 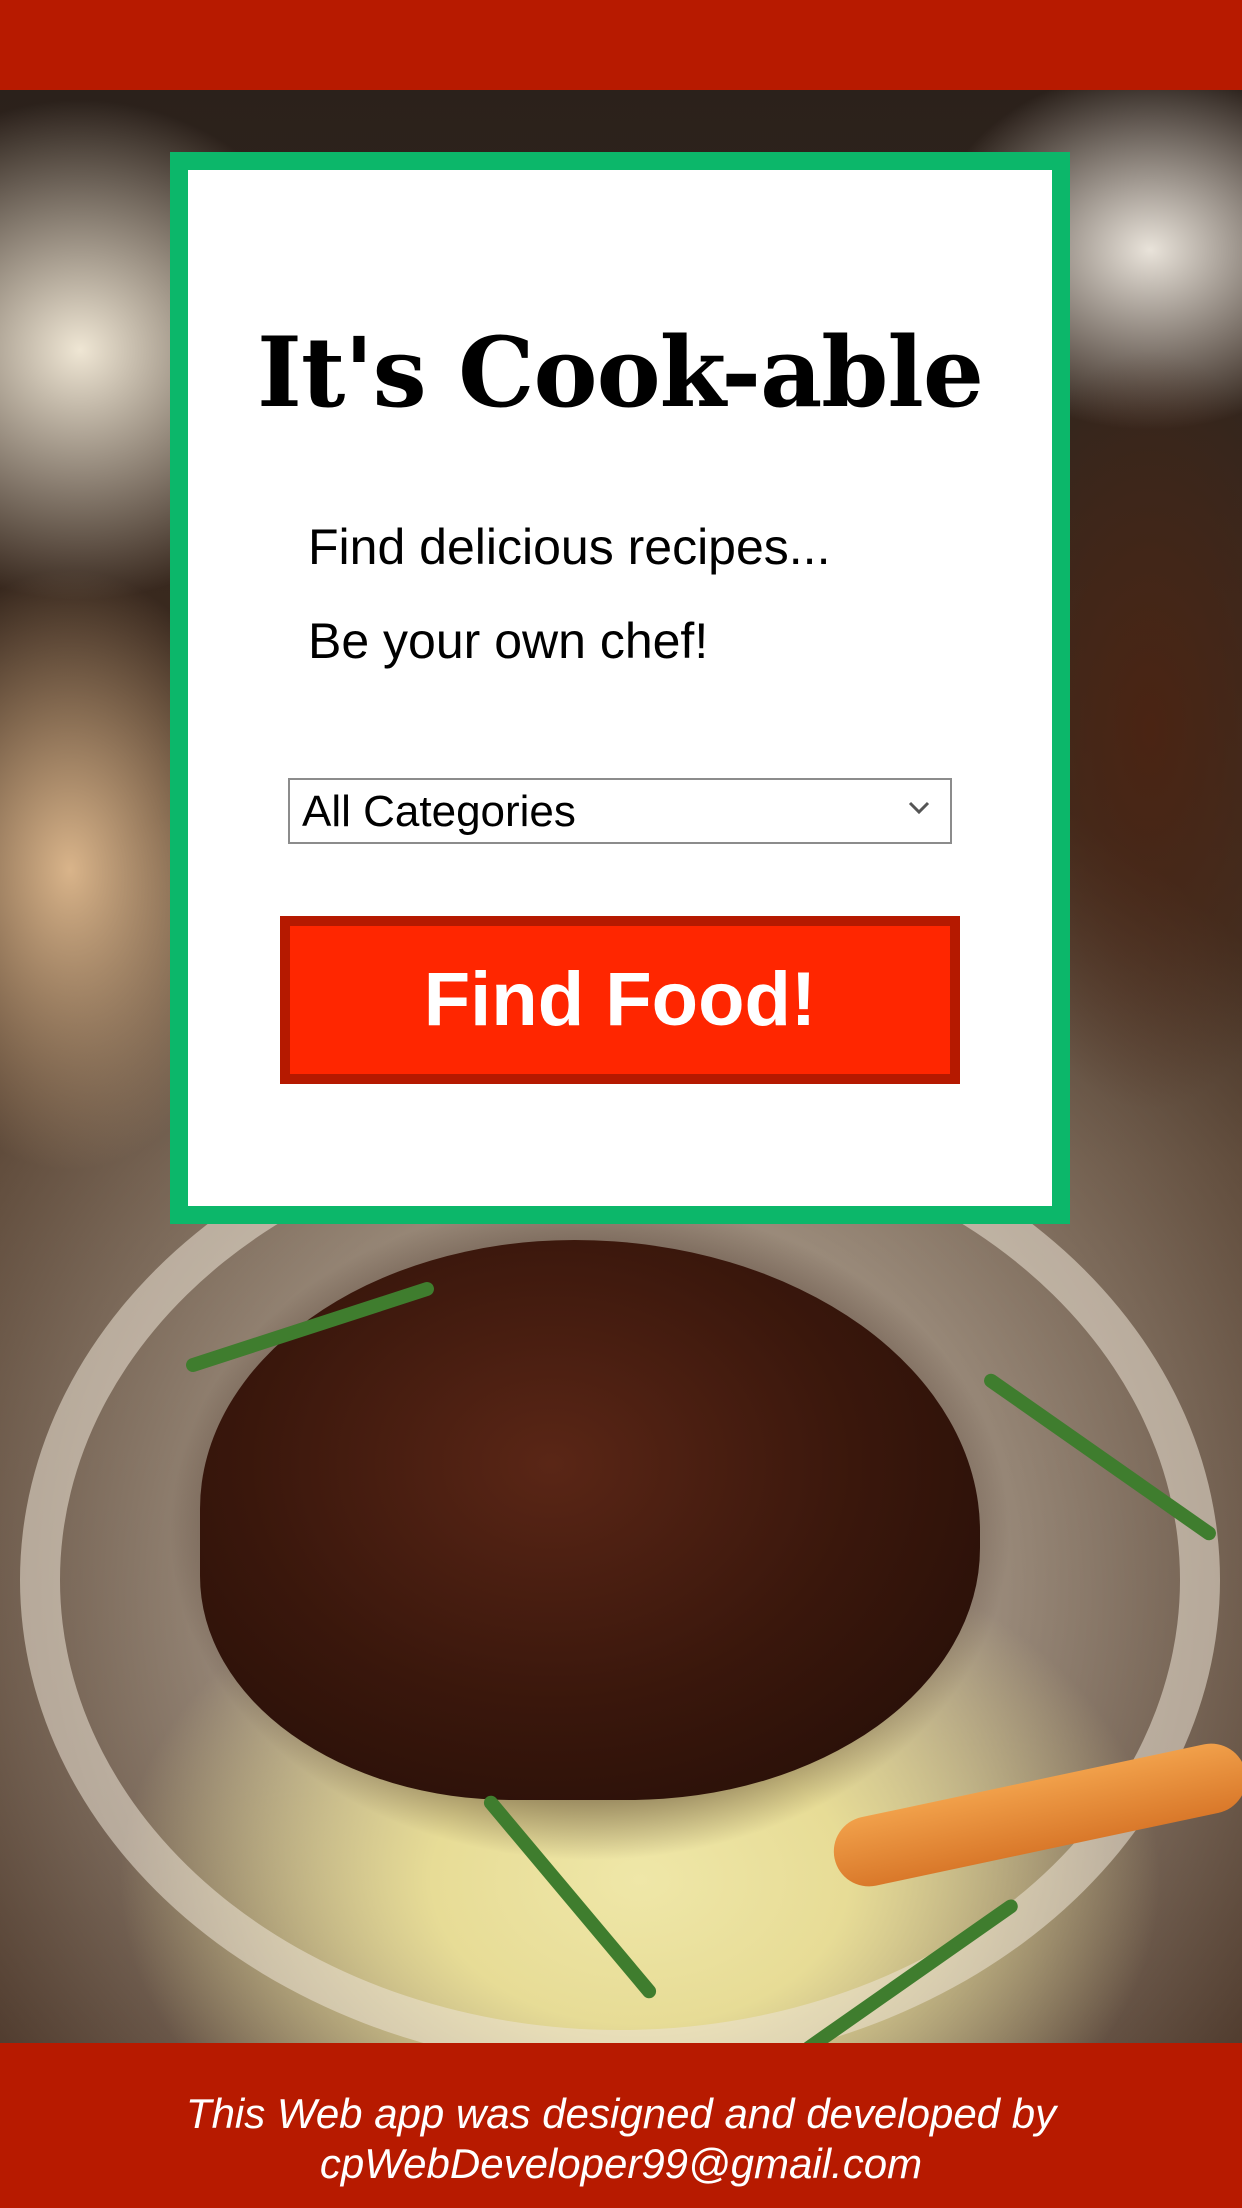 What do you see at coordinates (620, 811) in the screenshot?
I see `category-select: All Categories` at bounding box center [620, 811].